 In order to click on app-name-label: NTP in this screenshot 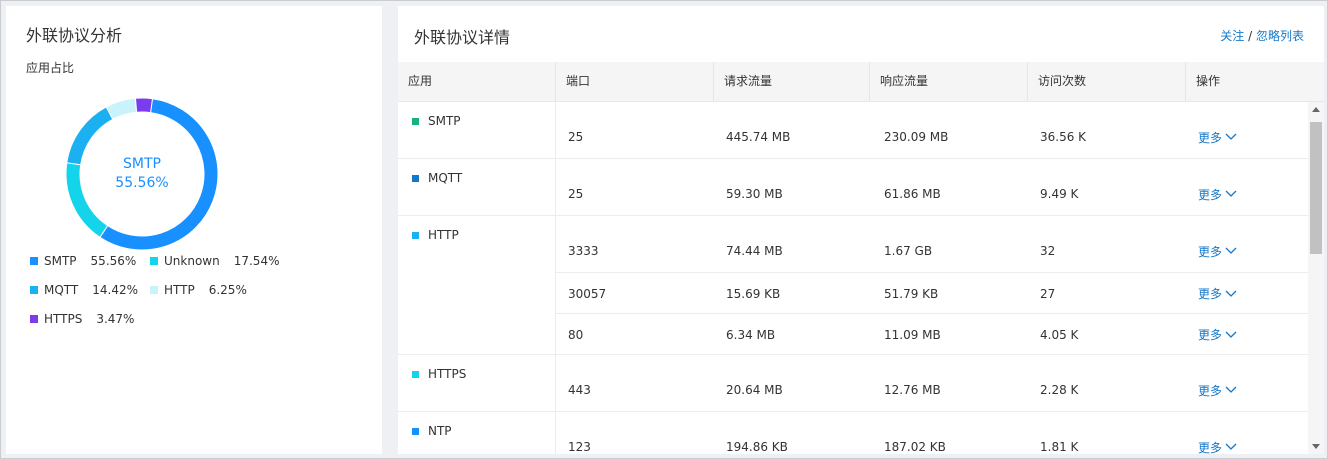, I will do `click(440, 431)`.